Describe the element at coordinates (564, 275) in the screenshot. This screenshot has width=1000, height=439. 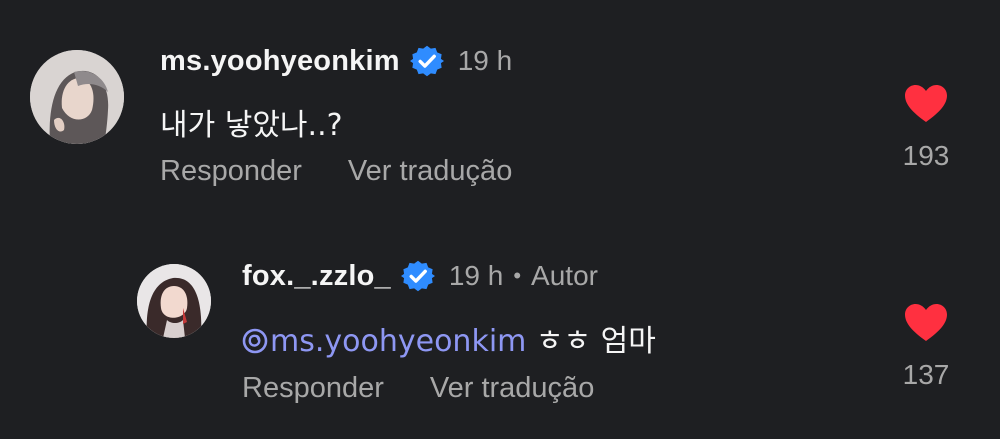
I see `author-label: Autor` at that location.